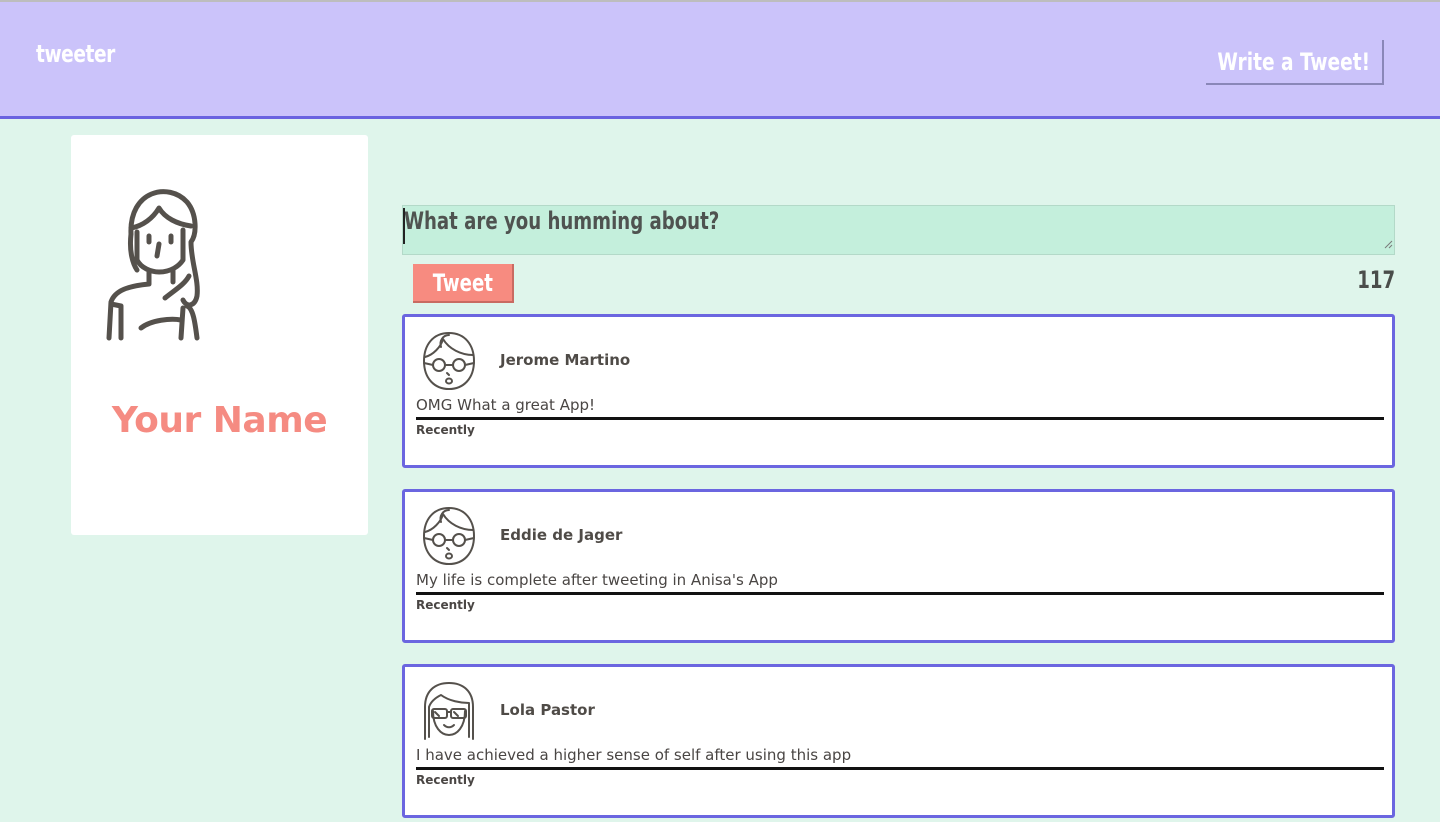 The width and height of the screenshot is (1440, 822). I want to click on tweet-submit-button: Tweet, so click(463, 283).